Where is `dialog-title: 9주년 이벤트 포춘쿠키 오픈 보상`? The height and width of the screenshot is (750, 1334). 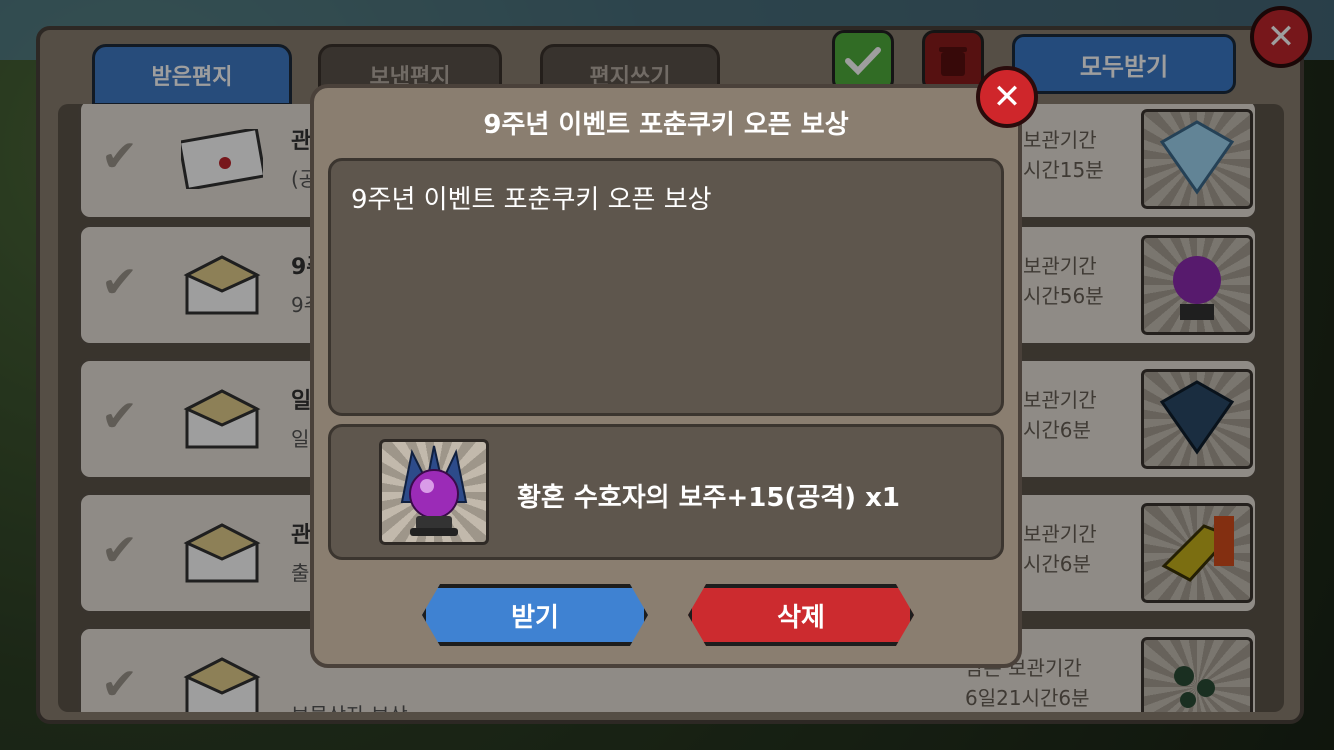 dialog-title: 9주년 이벤트 포춘쿠키 오픈 보상 is located at coordinates (666, 125).